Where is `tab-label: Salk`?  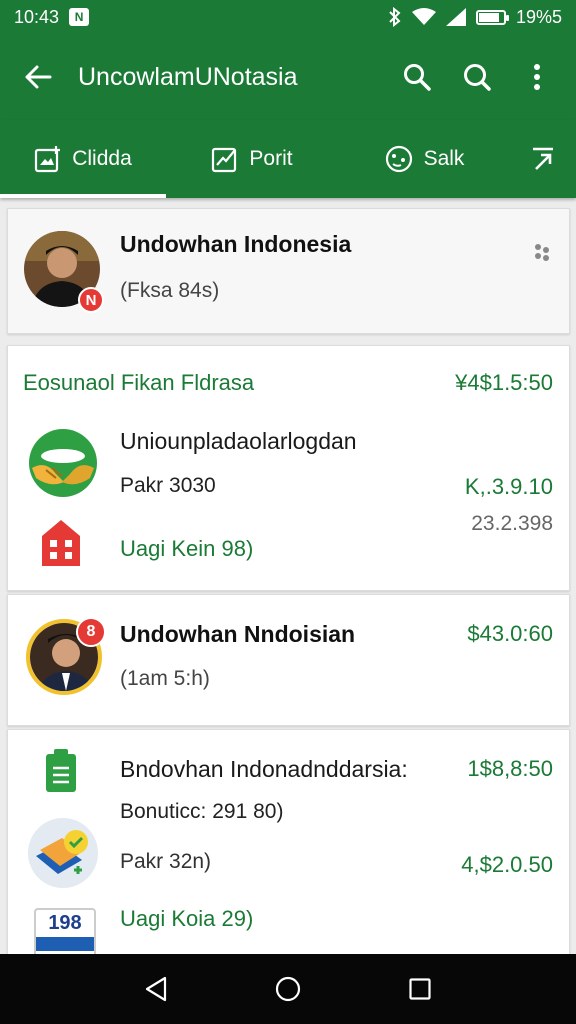
tab-label: Salk is located at coordinates (444, 158).